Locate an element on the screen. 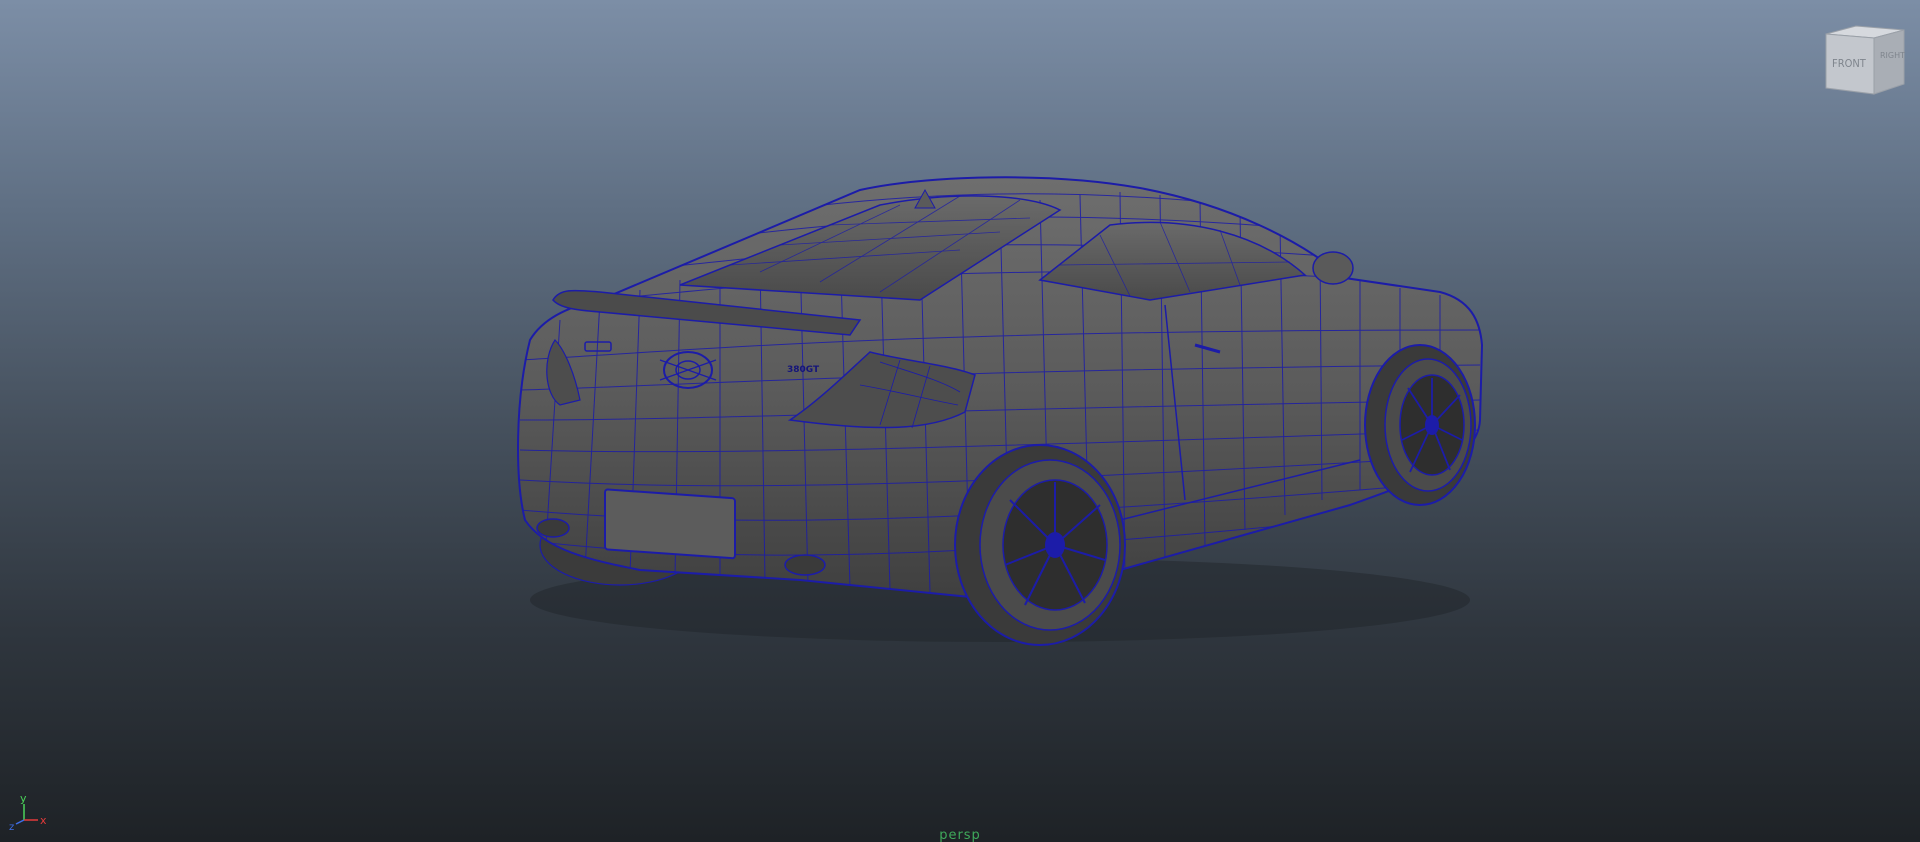  front-right-wheel is located at coordinates (1420, 425).